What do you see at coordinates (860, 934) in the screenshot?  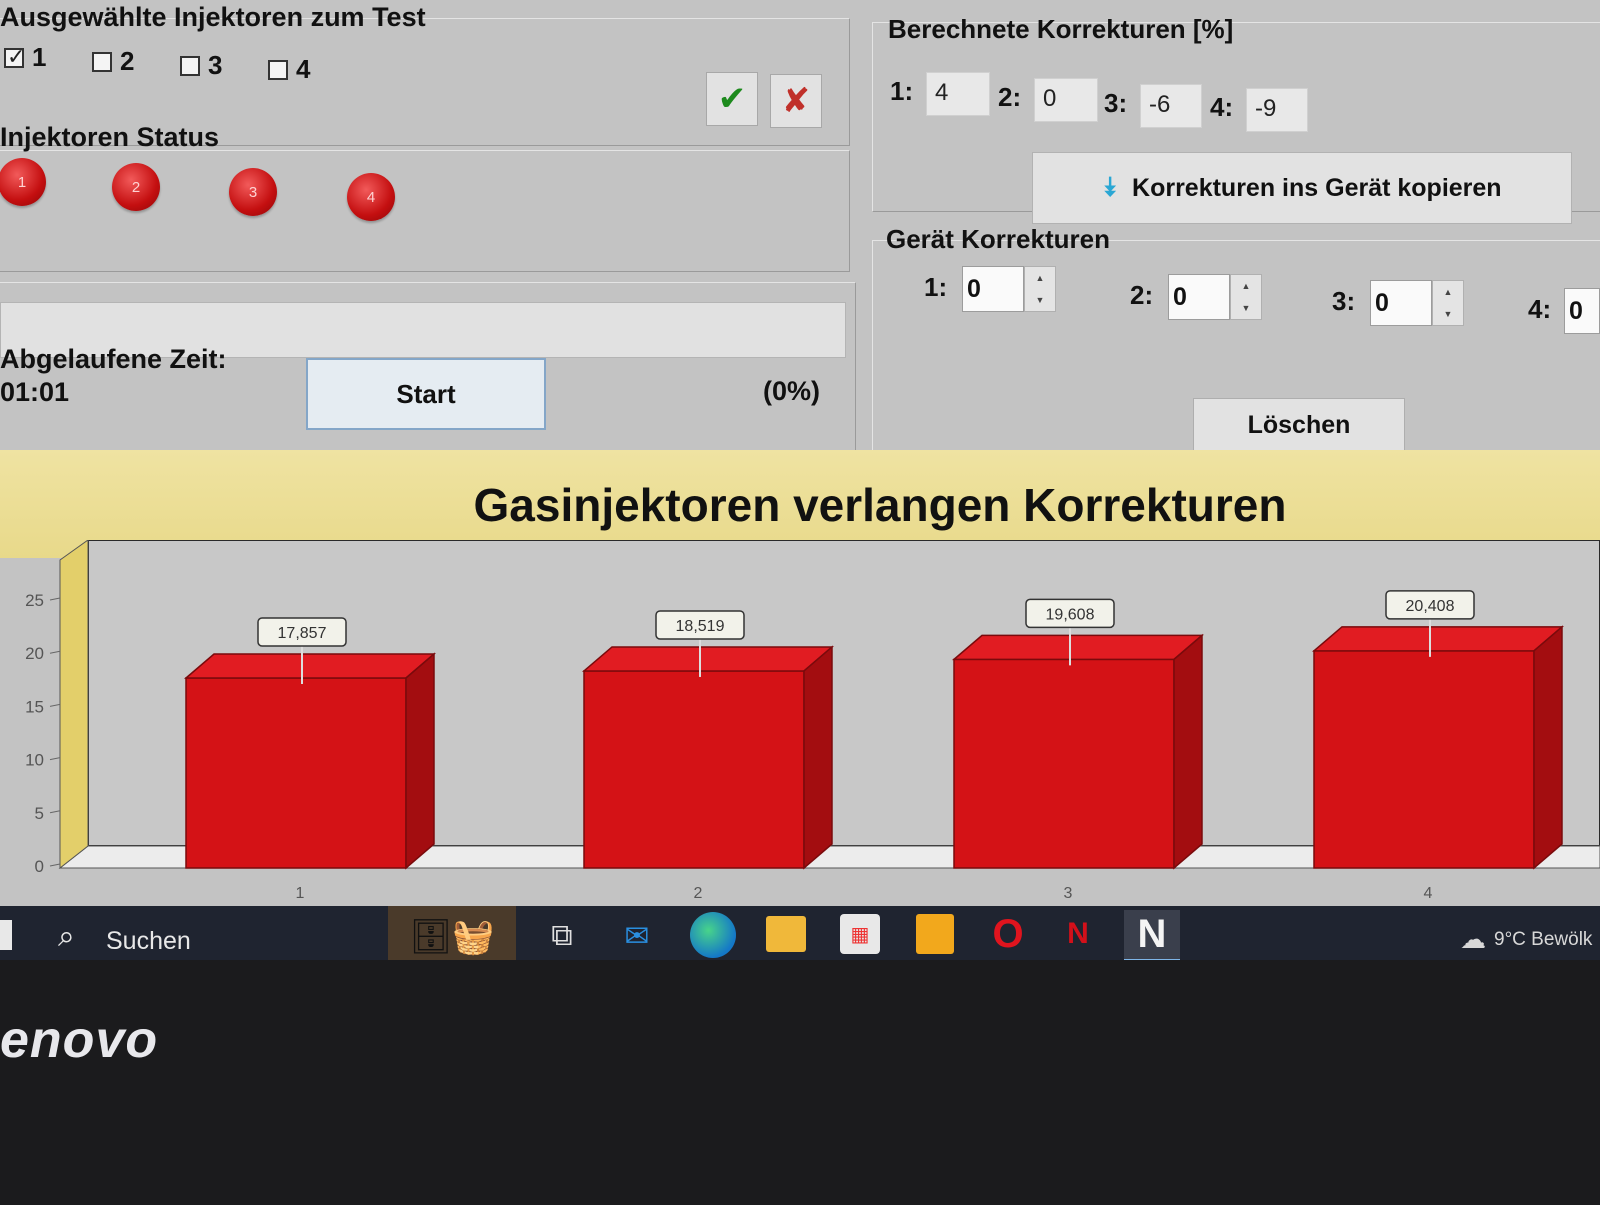 I see `store-icon: ▦` at bounding box center [860, 934].